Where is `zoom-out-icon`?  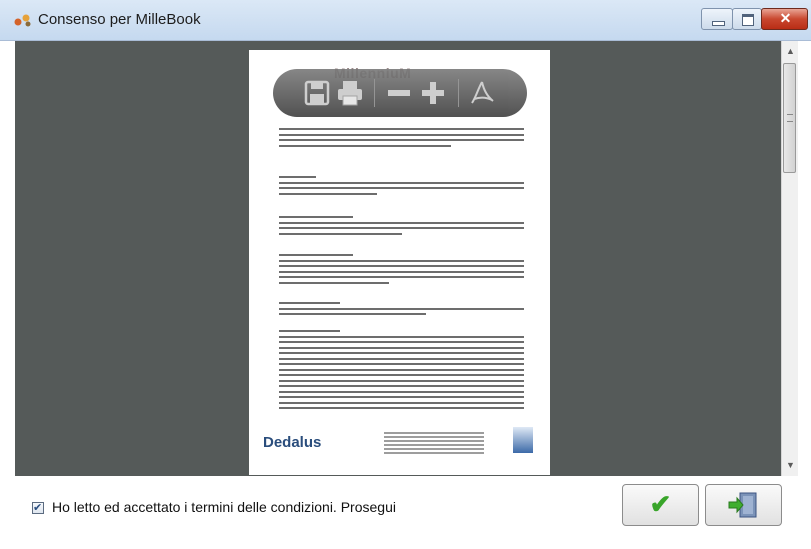 zoom-out-icon is located at coordinates (399, 93).